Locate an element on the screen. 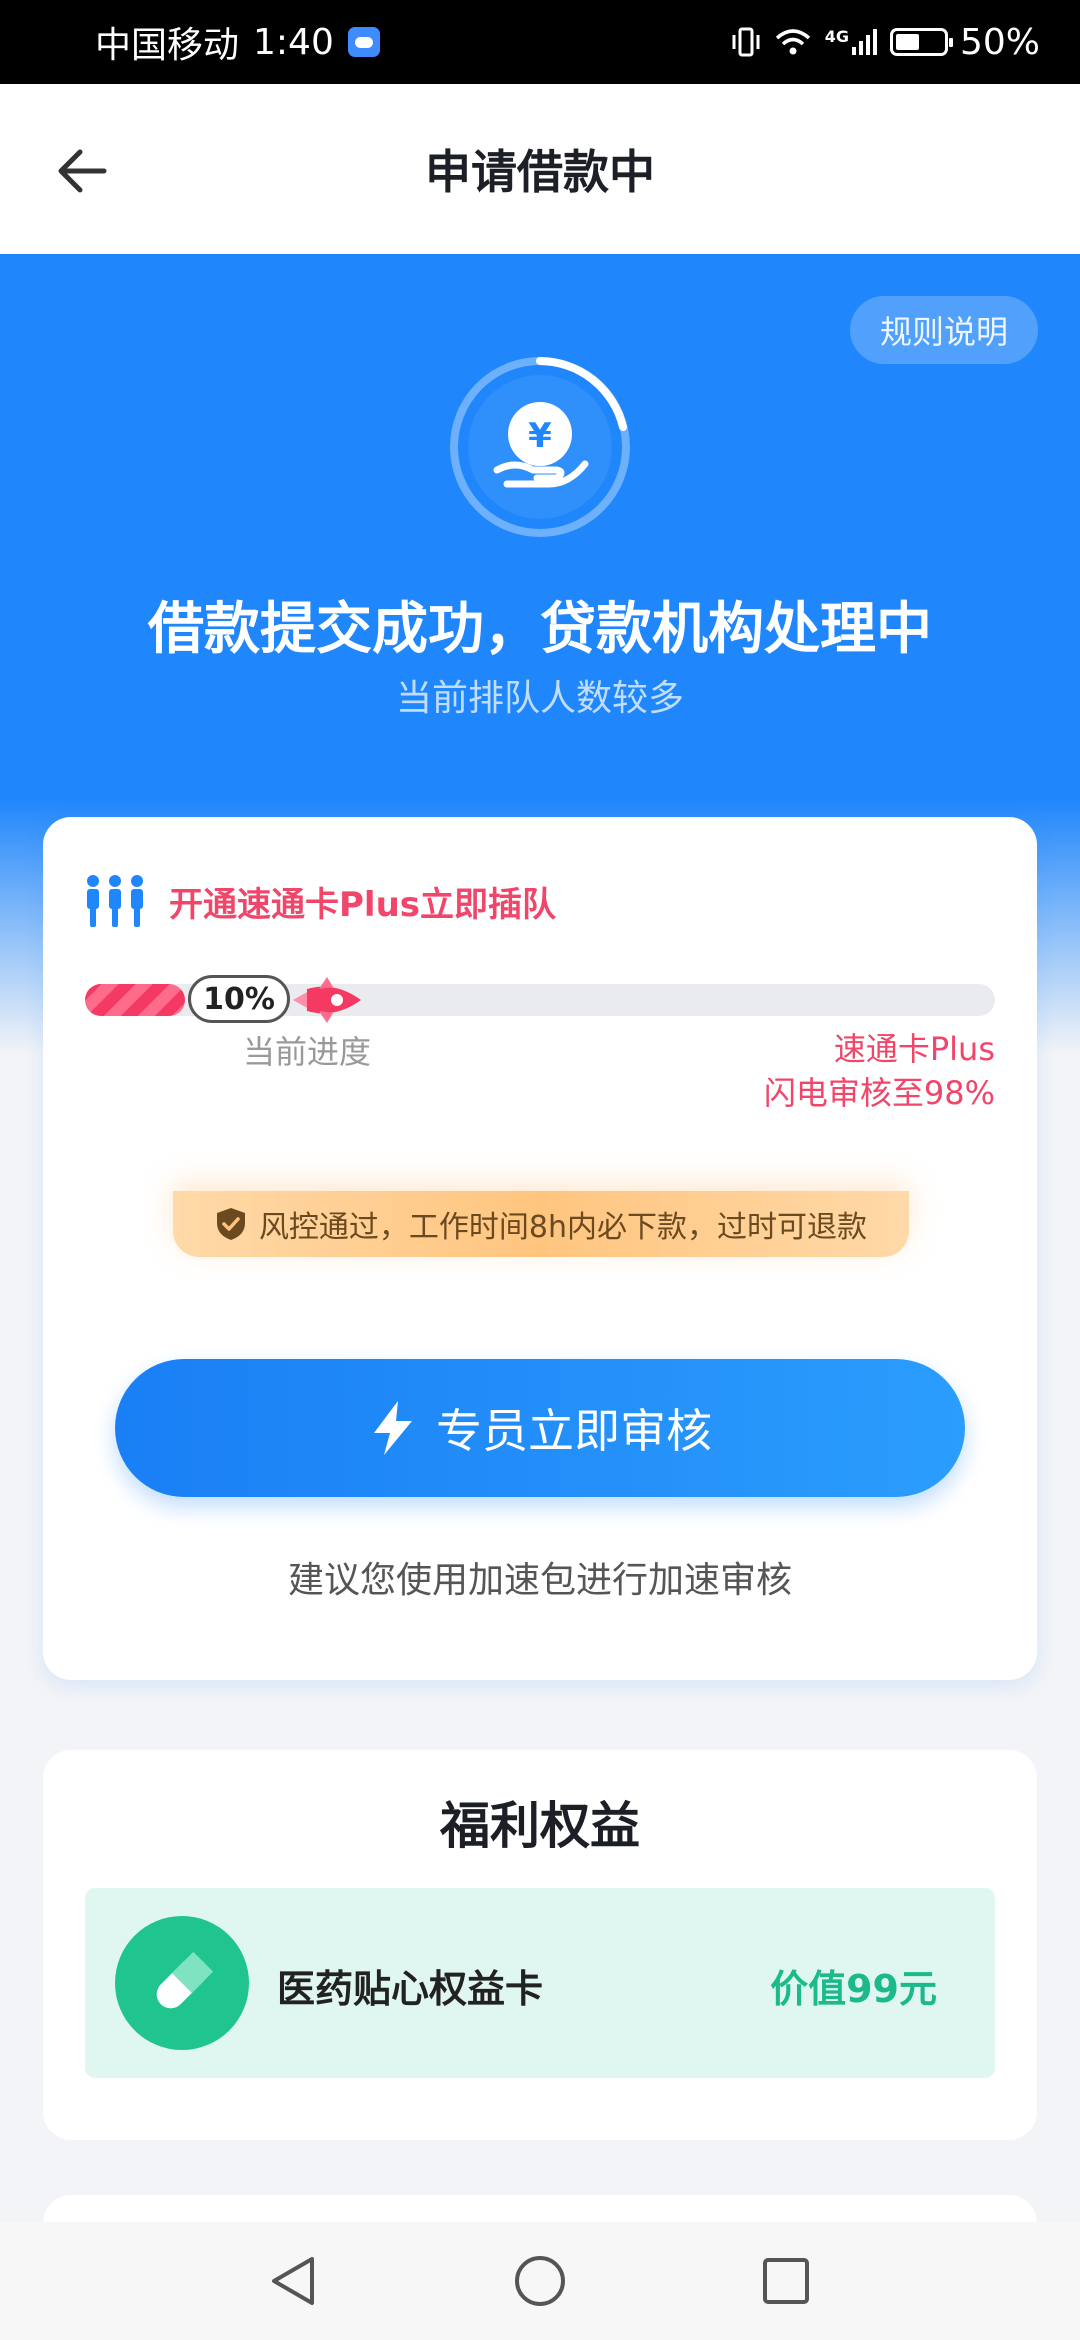  progress-label: 当前进度 is located at coordinates (307, 1052).